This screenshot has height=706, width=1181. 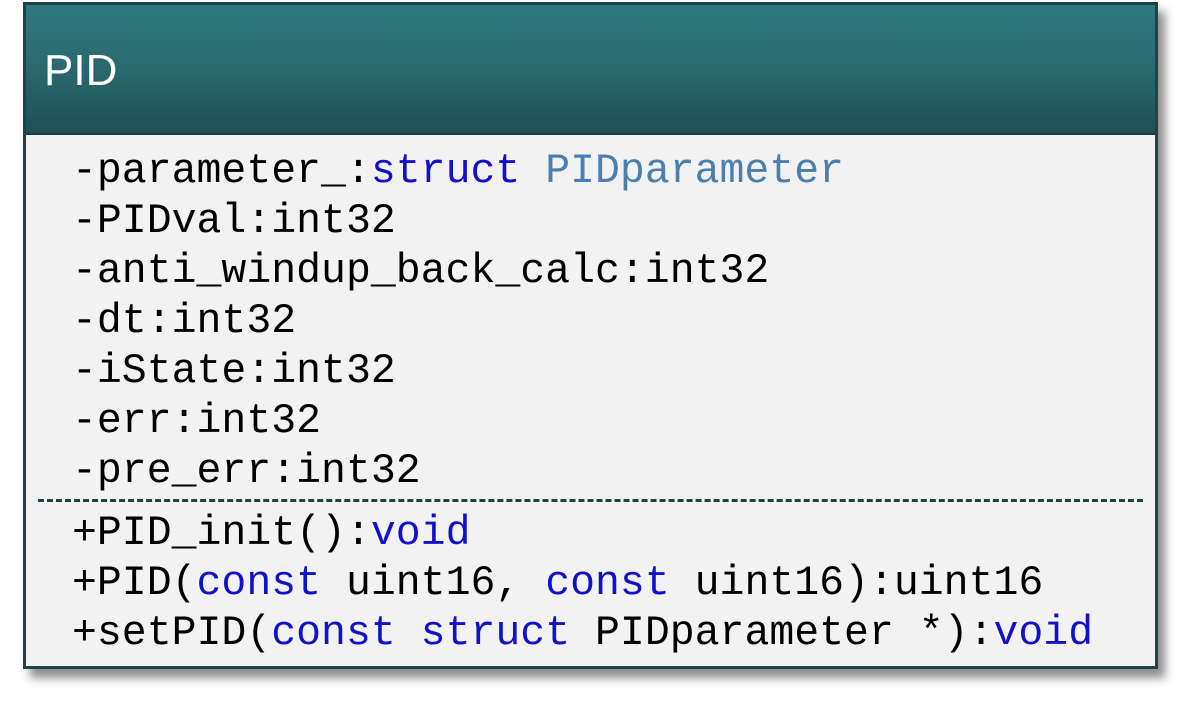 I want to click on operation-pid: +PID(const uint16, const uint16):uint16, so click(x=626, y=584).